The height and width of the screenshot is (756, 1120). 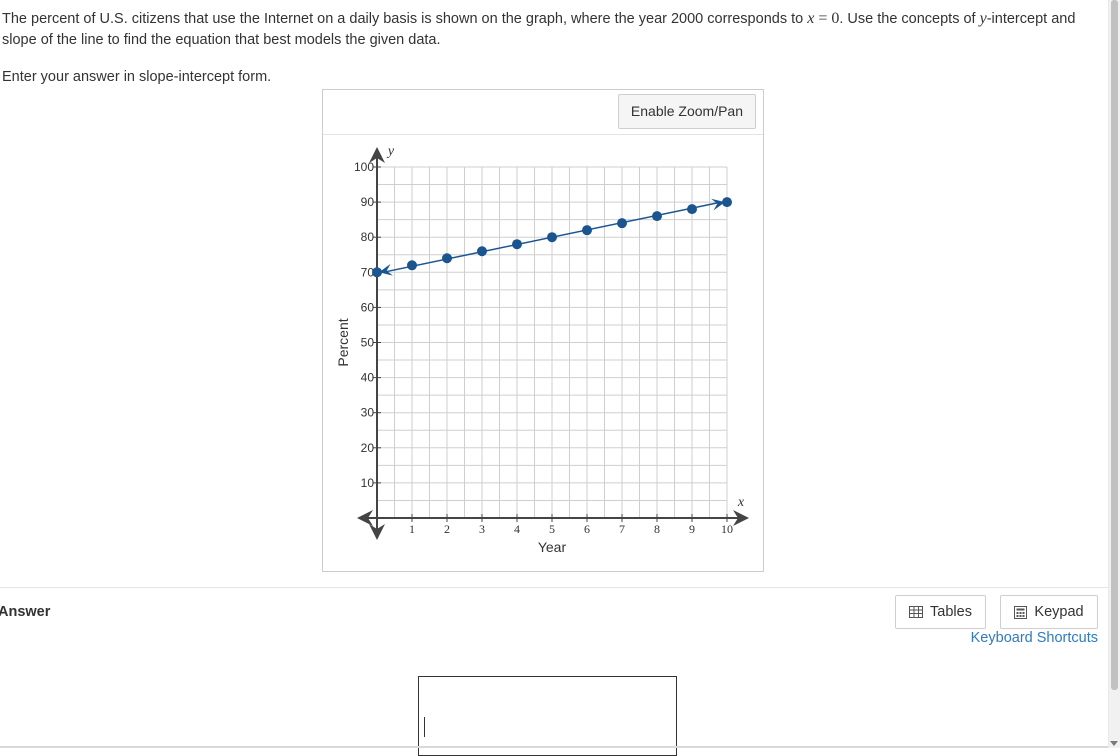 I want to click on y-tick-label: 50, so click(x=368, y=343).